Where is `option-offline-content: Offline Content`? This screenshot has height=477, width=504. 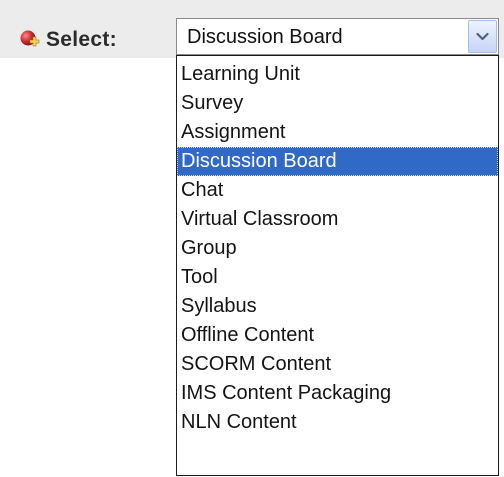 option-offline-content: Offline Content is located at coordinates (337, 335).